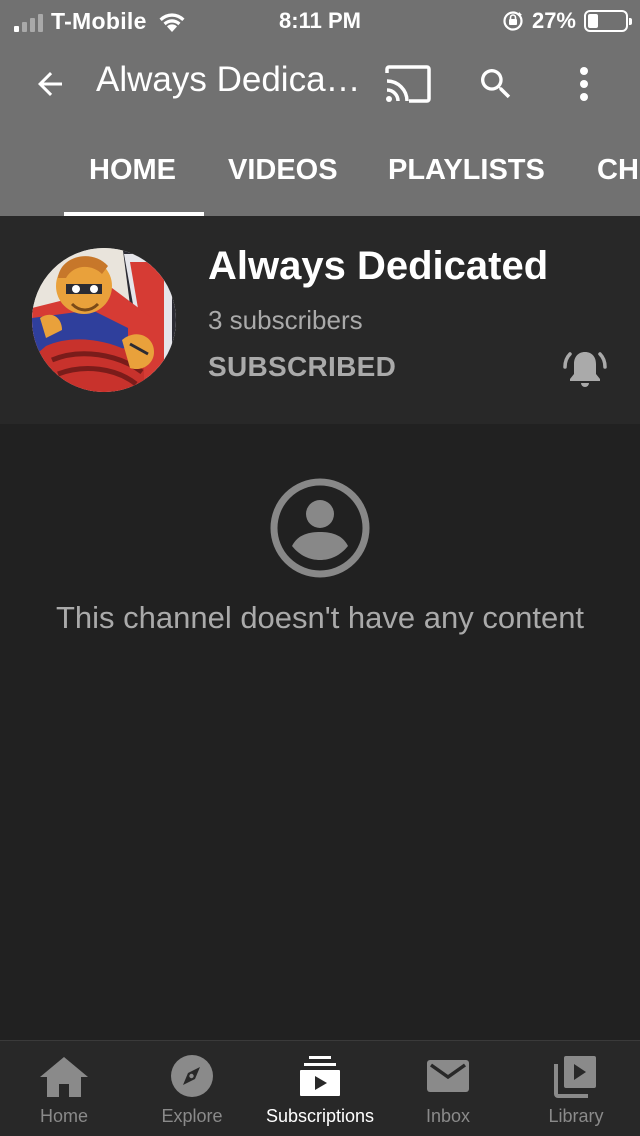 The width and height of the screenshot is (640, 1136). What do you see at coordinates (593, 21) in the screenshot?
I see `battery-level-fill` at bounding box center [593, 21].